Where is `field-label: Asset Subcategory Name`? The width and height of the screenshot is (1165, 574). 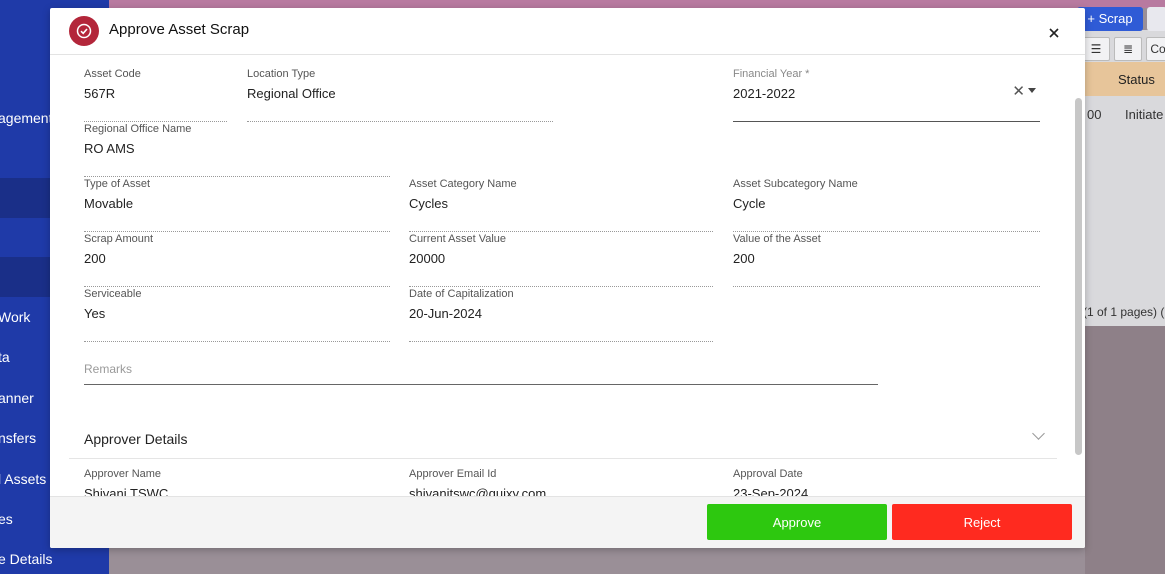 field-label: Asset Subcategory Name is located at coordinates (795, 184).